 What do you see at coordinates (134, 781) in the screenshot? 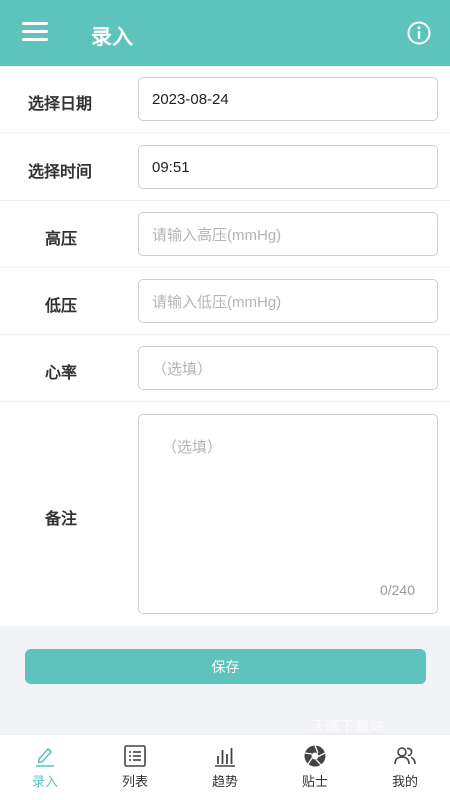
I see `tab-list-label: 列表` at bounding box center [134, 781].